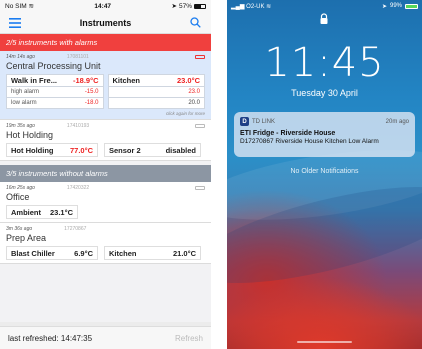 Image resolution: width=422 pixels, height=349 pixels. What do you see at coordinates (288, 133) in the screenshot?
I see `notification-title: ETI Fridge - Riverside House` at bounding box center [288, 133].